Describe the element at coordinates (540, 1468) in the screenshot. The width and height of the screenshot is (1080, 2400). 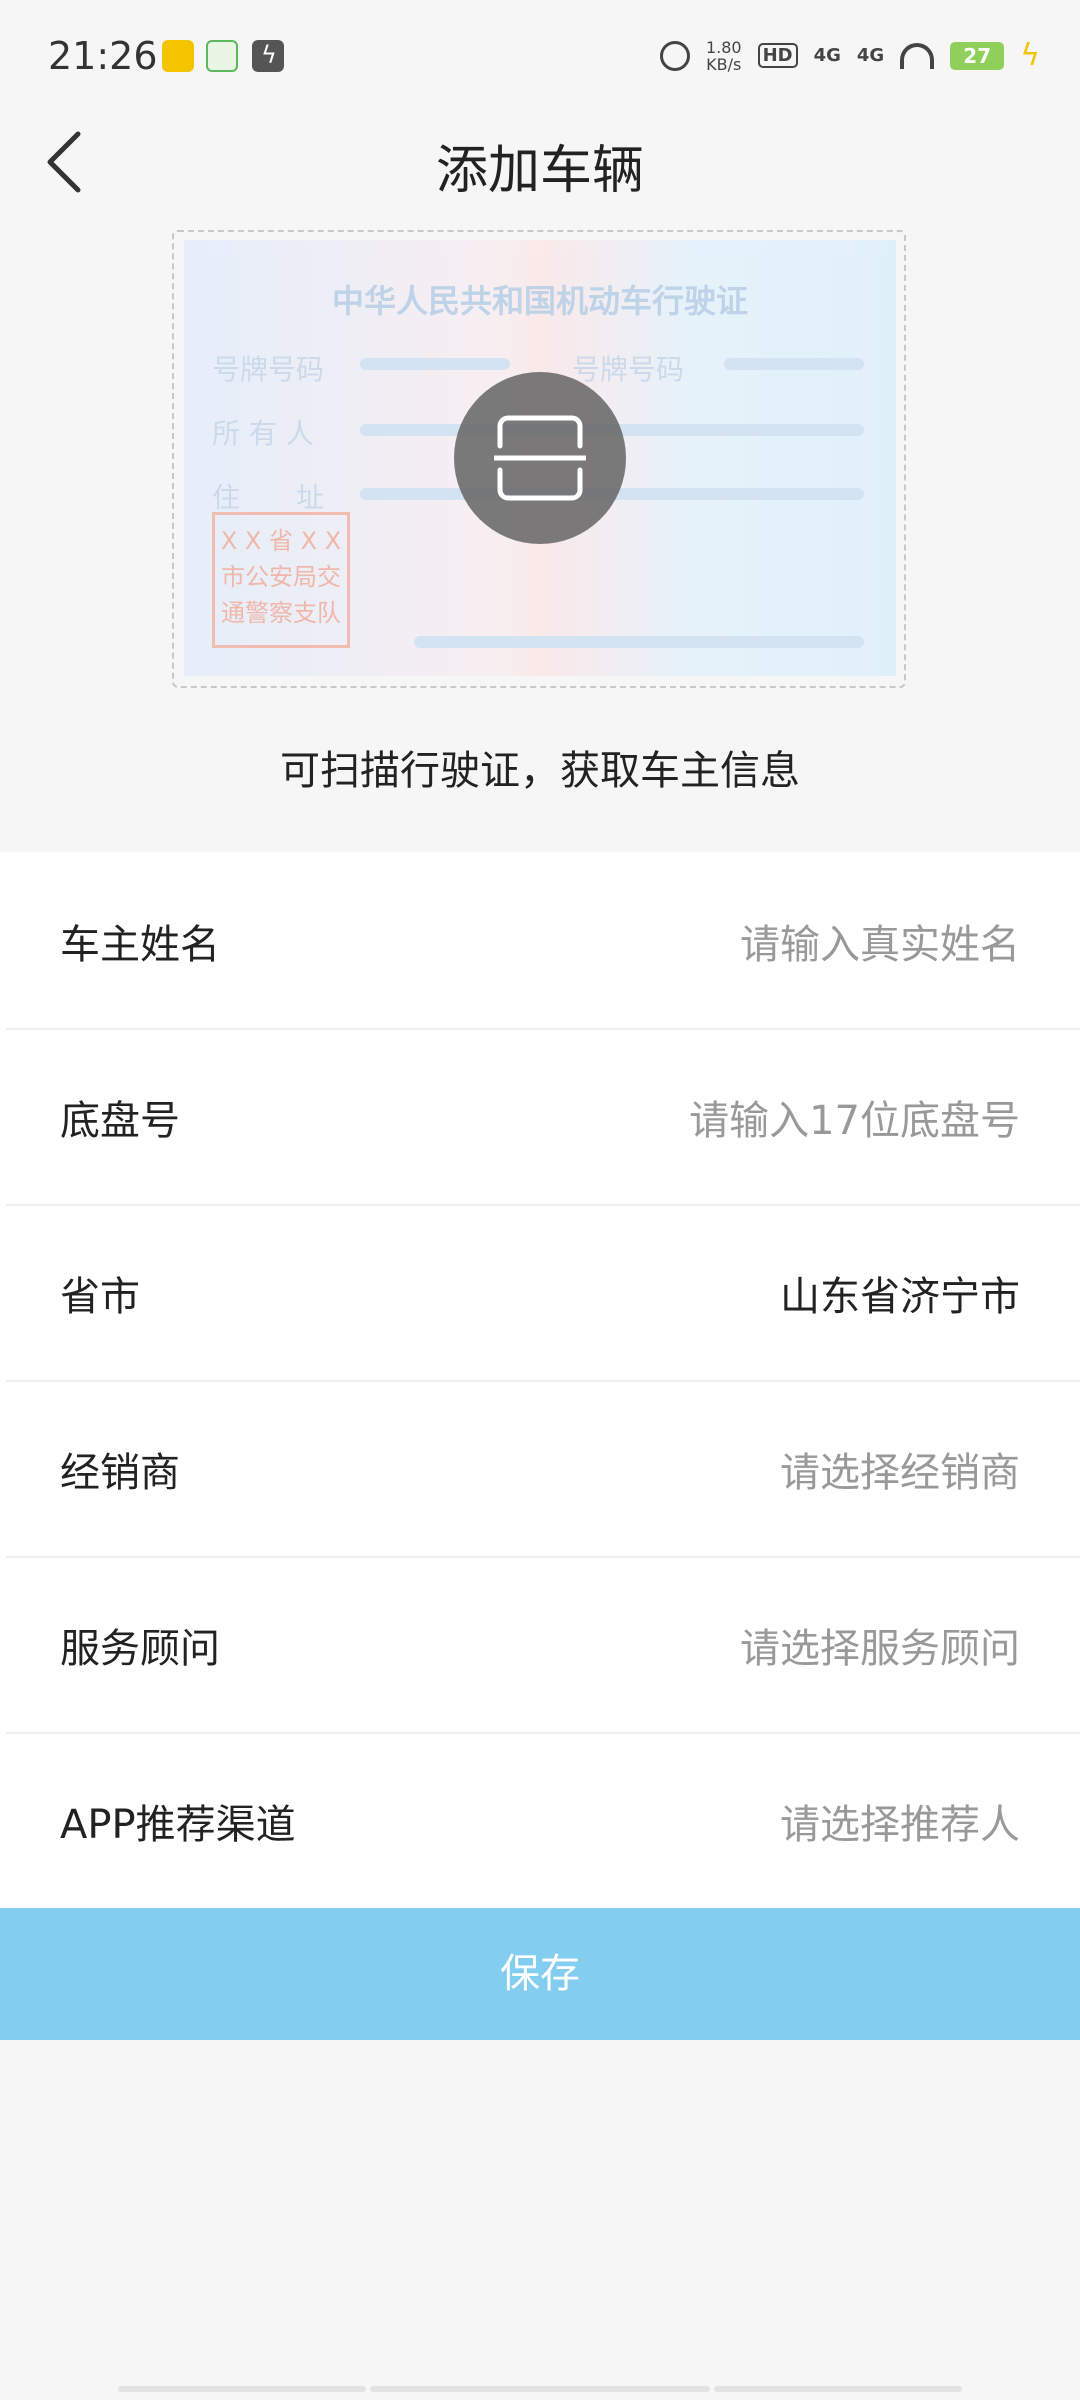
I see `dealer-row: 经销商 请选择经销商` at that location.